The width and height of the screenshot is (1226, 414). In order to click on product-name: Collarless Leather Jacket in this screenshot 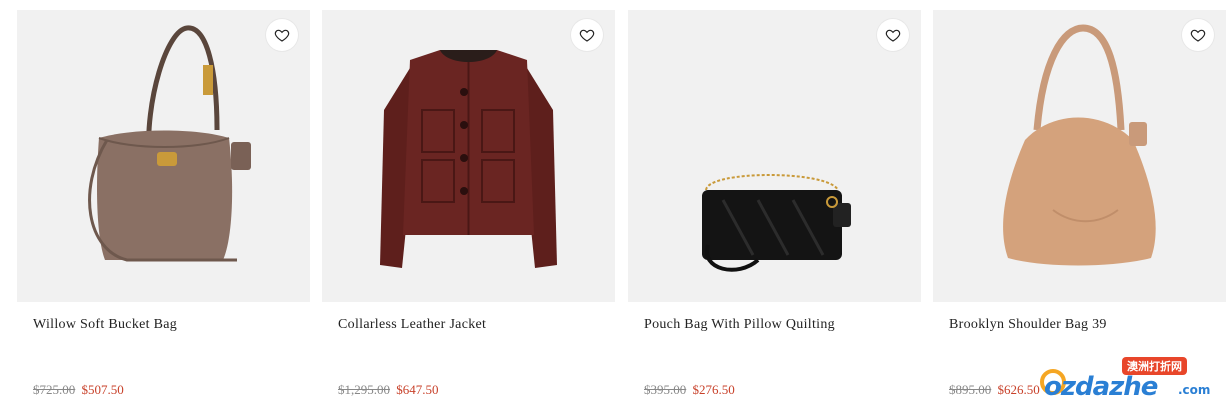, I will do `click(412, 325)`.